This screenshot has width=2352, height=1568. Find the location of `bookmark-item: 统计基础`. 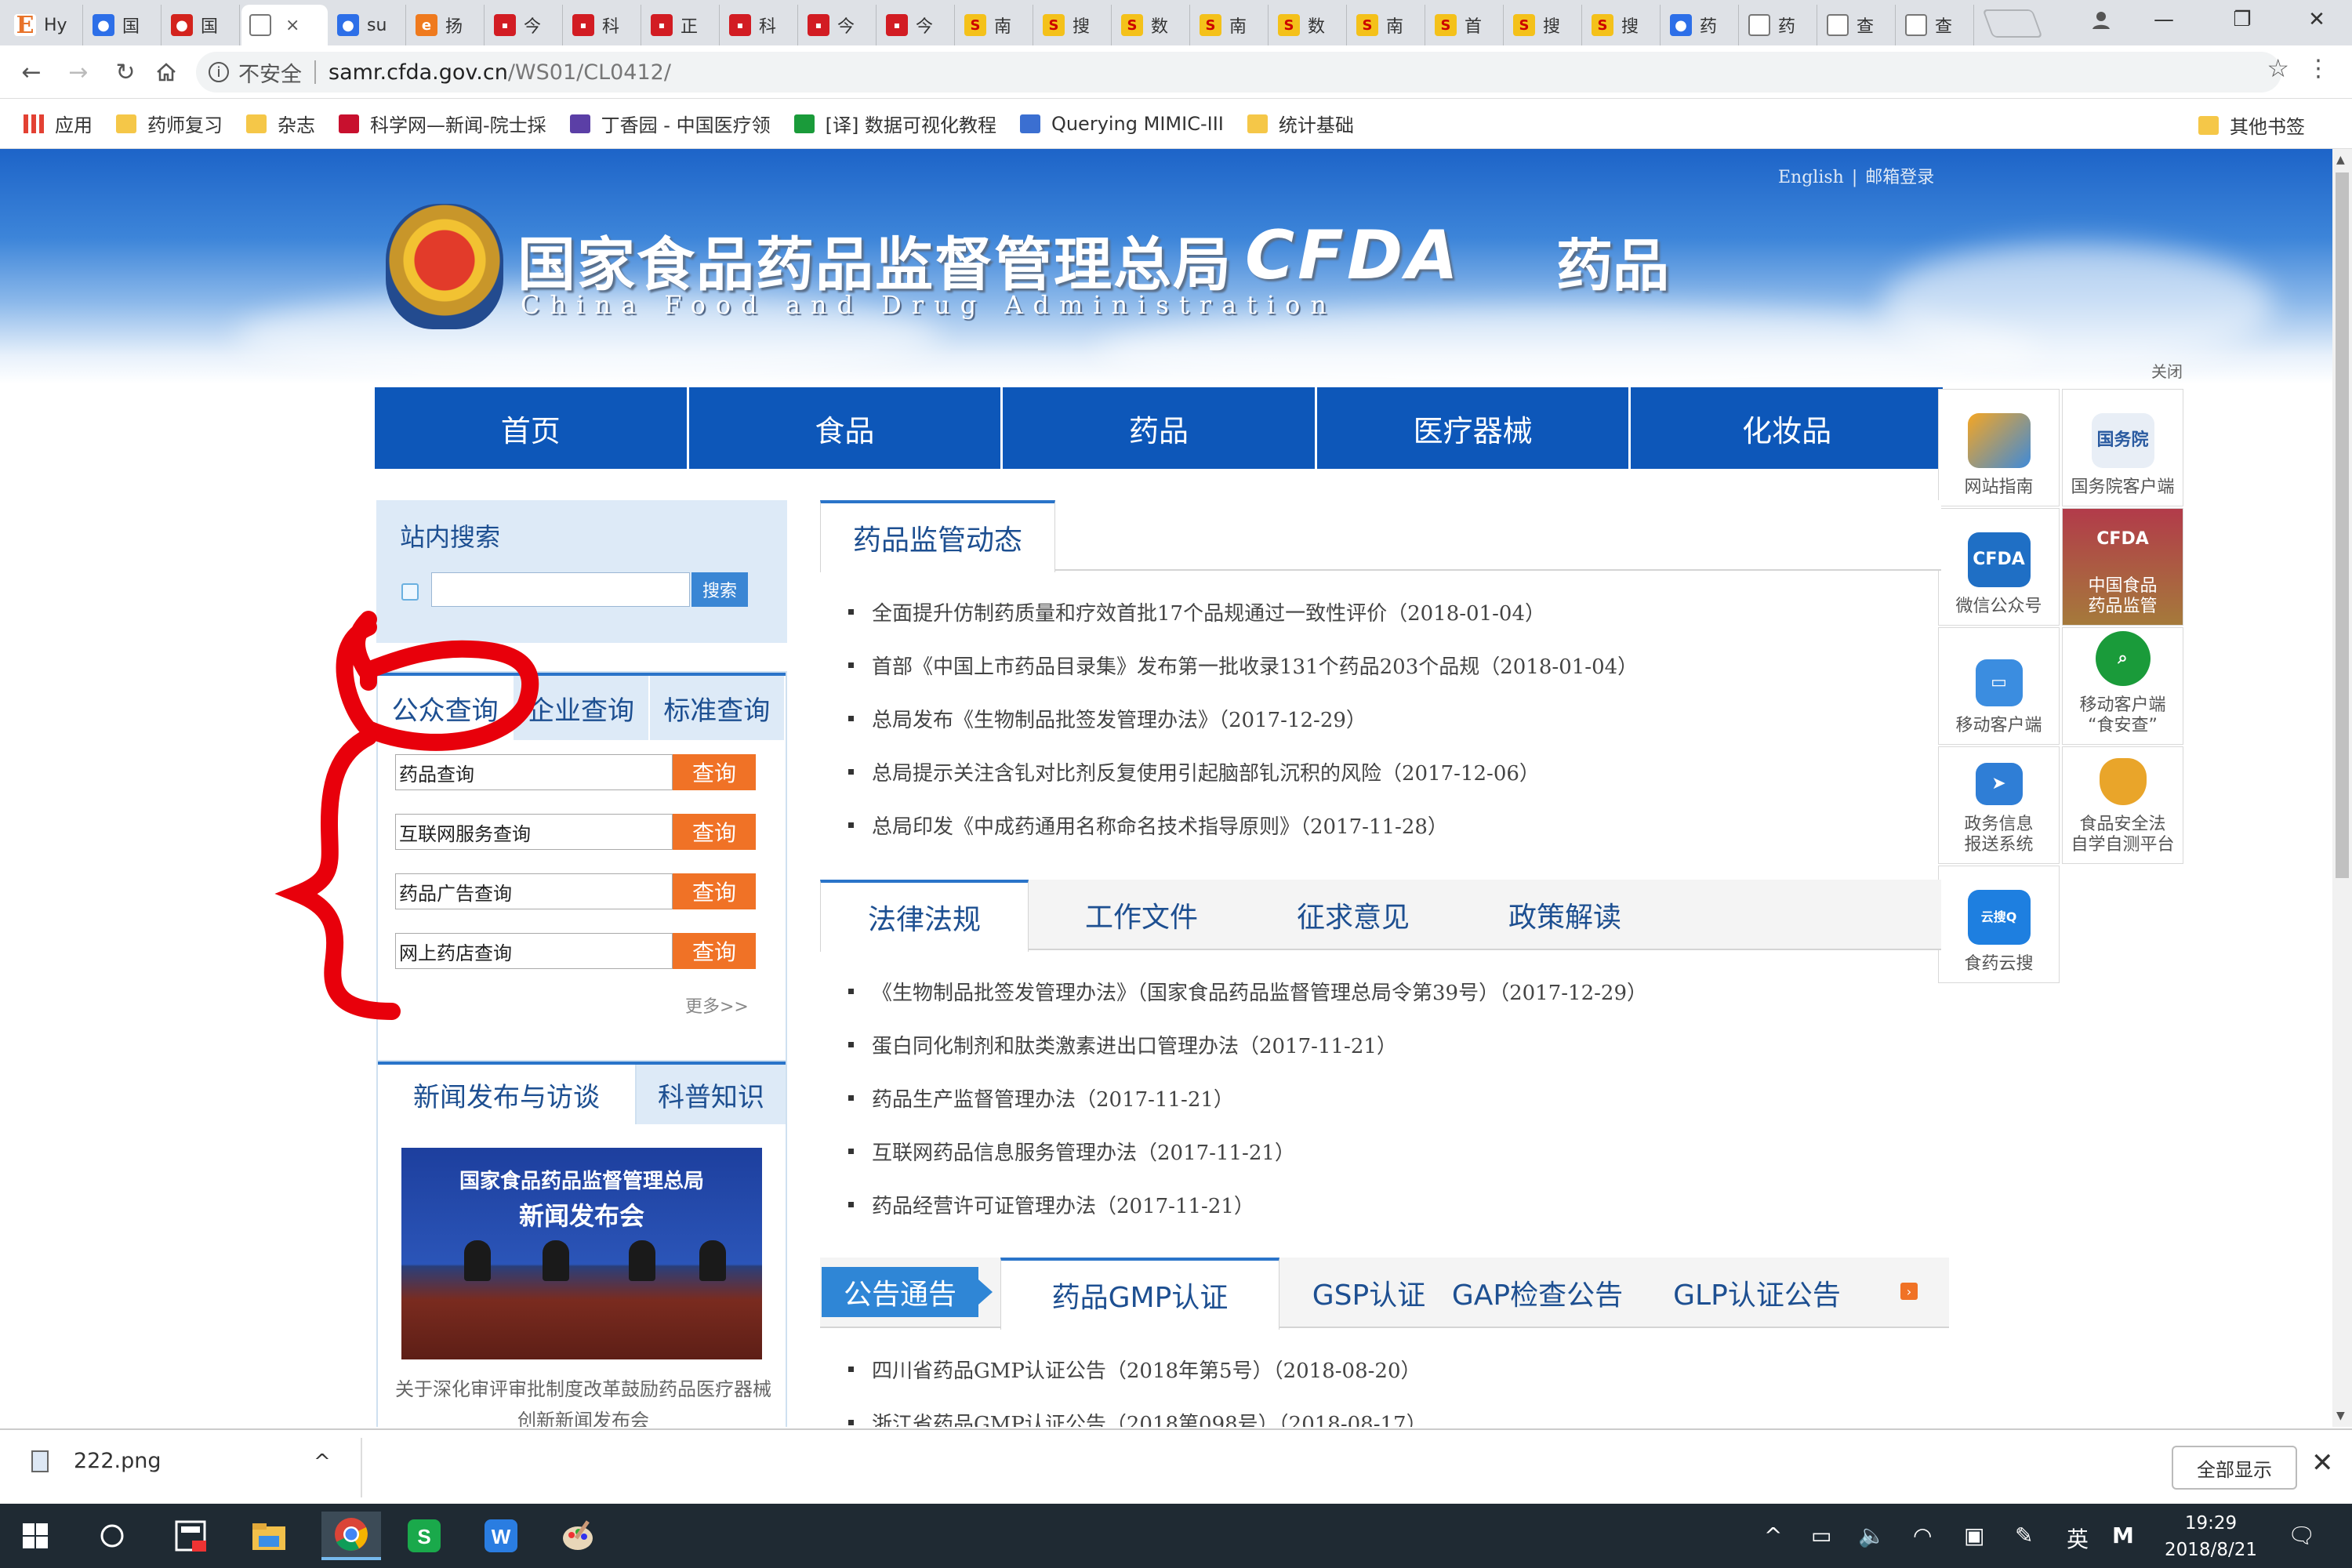

bookmark-item: 统计基础 is located at coordinates (1300, 123).